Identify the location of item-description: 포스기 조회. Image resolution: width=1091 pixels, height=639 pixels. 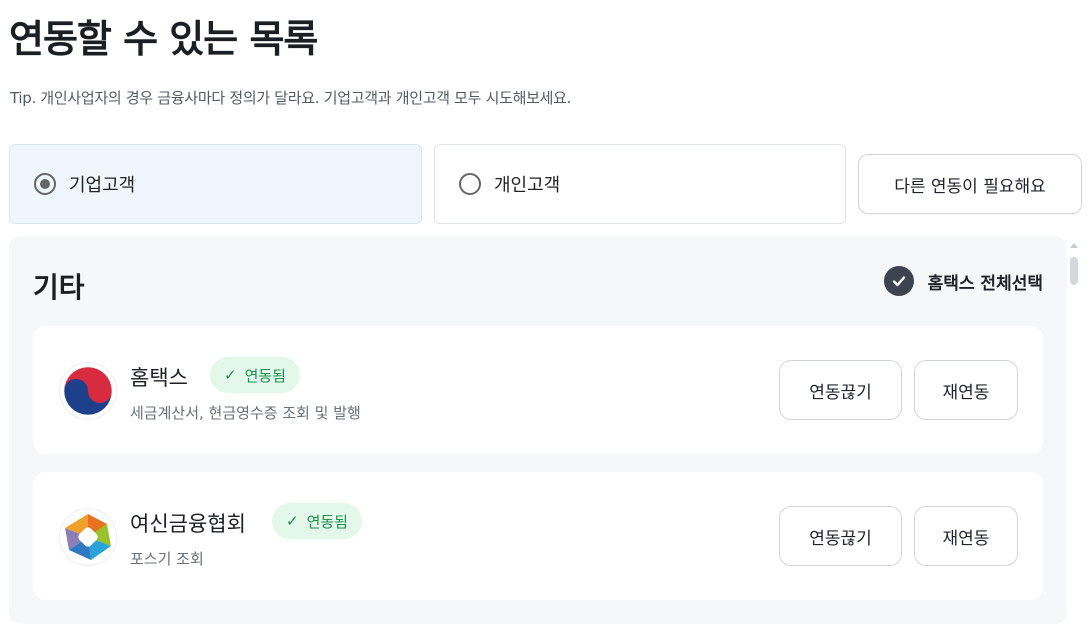
(167, 559).